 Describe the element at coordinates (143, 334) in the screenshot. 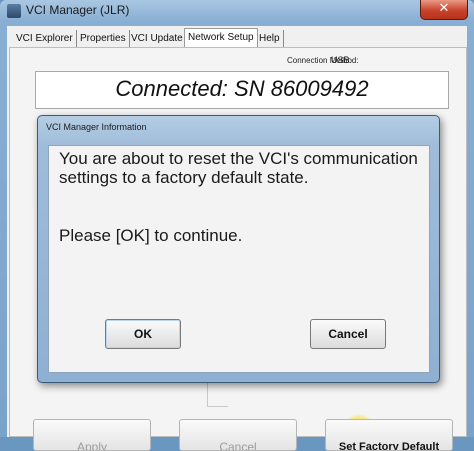

I see `ok-button: OK` at that location.